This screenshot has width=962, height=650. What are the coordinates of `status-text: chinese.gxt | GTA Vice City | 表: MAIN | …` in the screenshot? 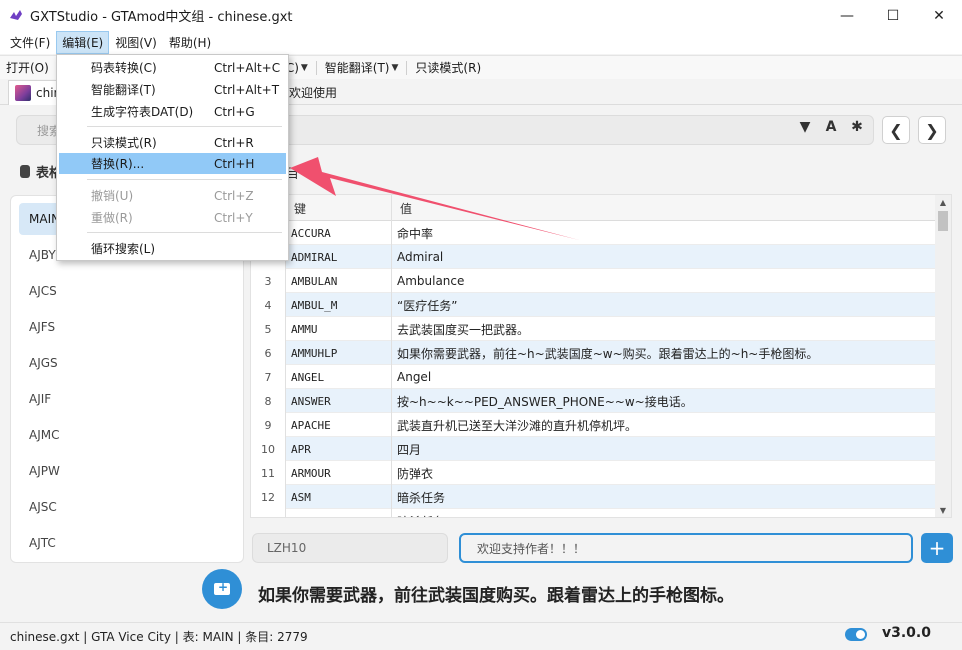 It's located at (159, 637).